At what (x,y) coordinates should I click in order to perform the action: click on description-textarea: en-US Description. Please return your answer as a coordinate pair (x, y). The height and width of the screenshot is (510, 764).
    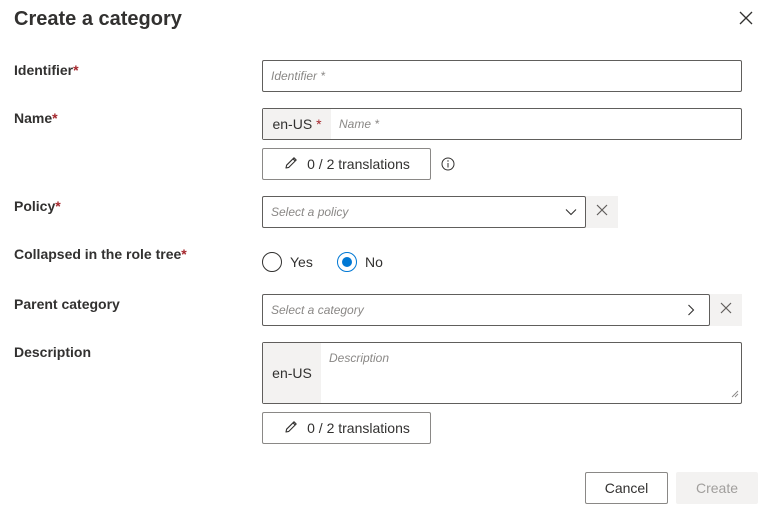
    Looking at the image, I should click on (502, 373).